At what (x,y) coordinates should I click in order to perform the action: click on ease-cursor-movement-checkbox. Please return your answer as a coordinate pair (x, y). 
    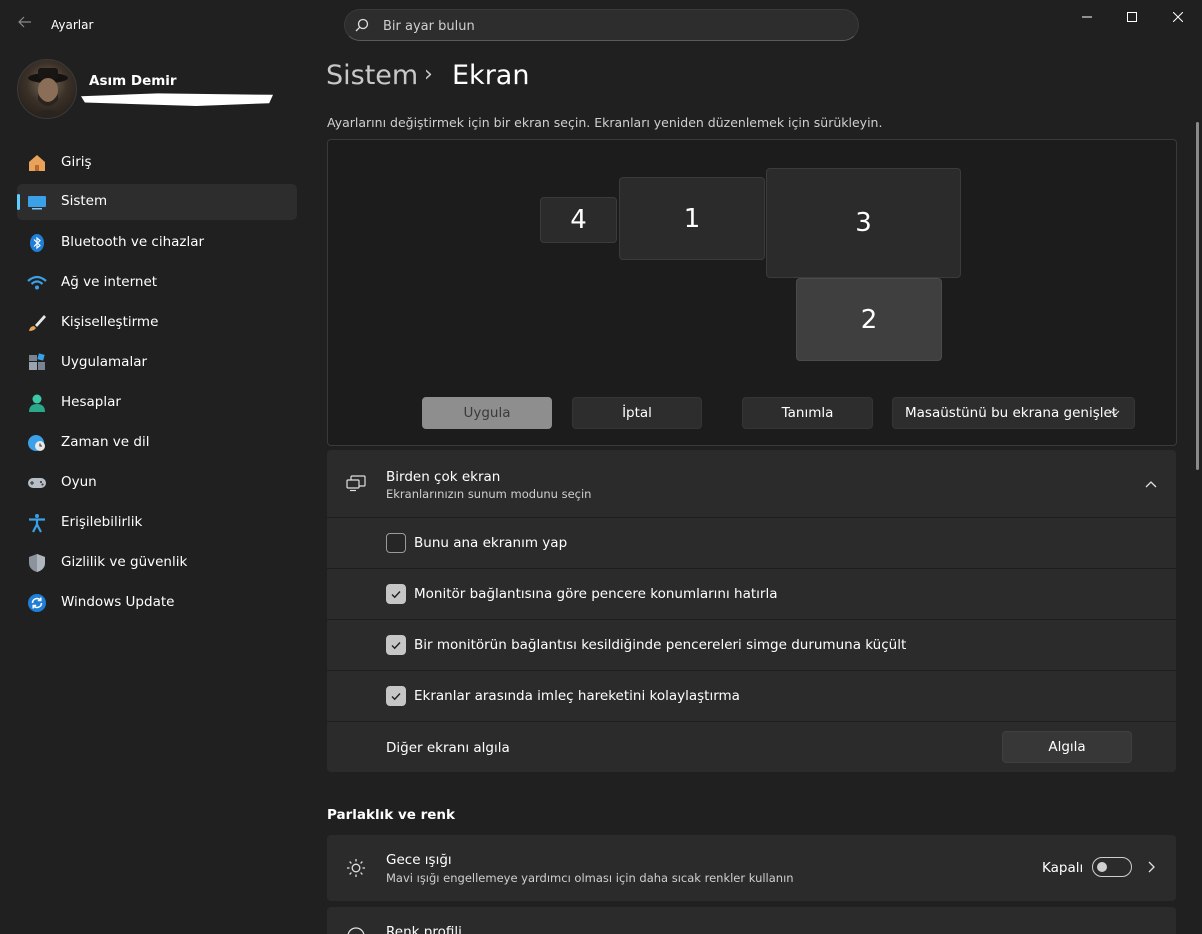
    Looking at the image, I should click on (396, 696).